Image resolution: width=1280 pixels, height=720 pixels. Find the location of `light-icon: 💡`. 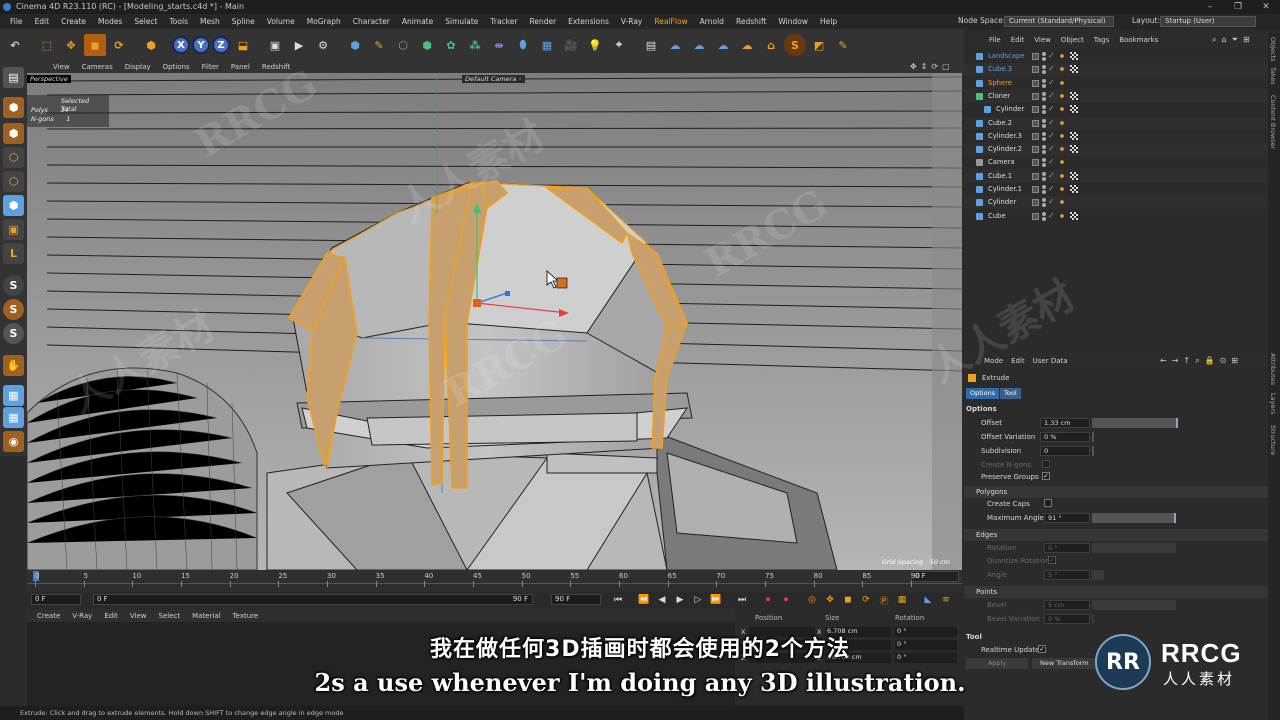

light-icon: 💡 is located at coordinates (595, 45).